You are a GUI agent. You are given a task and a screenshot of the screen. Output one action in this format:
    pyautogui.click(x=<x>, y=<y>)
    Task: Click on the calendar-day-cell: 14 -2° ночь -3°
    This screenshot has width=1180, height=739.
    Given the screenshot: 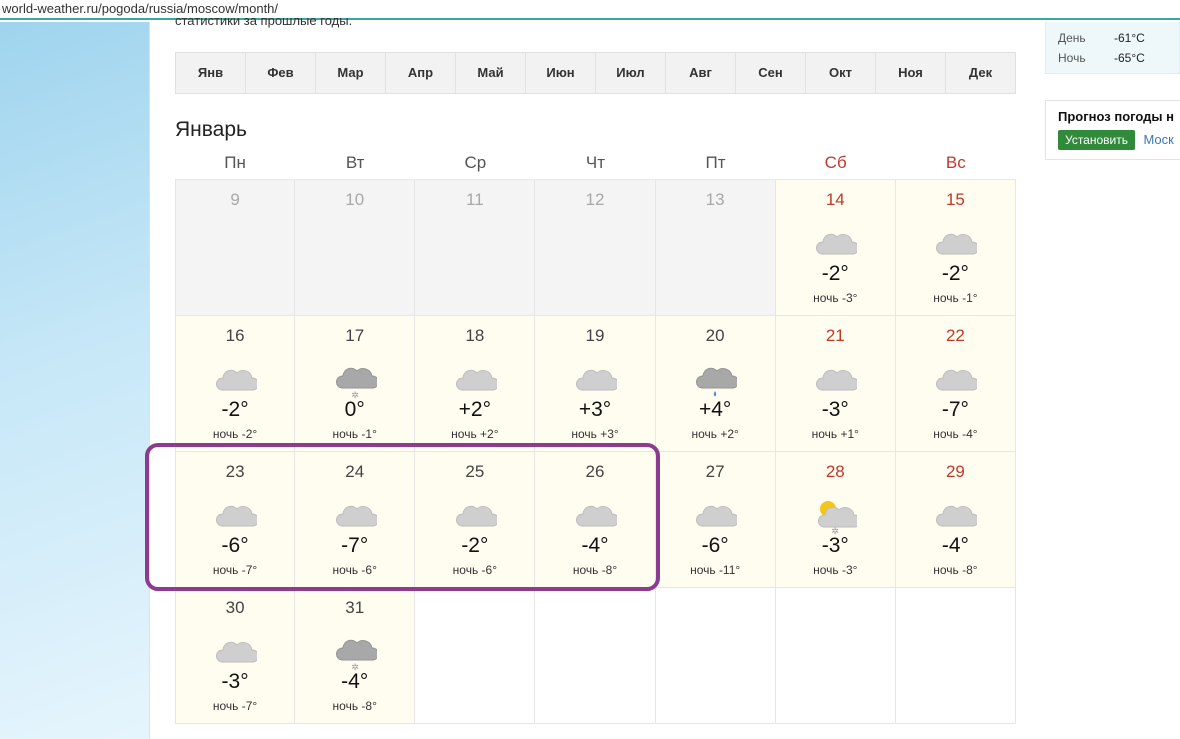 What is the action you would take?
    pyautogui.click(x=835, y=248)
    